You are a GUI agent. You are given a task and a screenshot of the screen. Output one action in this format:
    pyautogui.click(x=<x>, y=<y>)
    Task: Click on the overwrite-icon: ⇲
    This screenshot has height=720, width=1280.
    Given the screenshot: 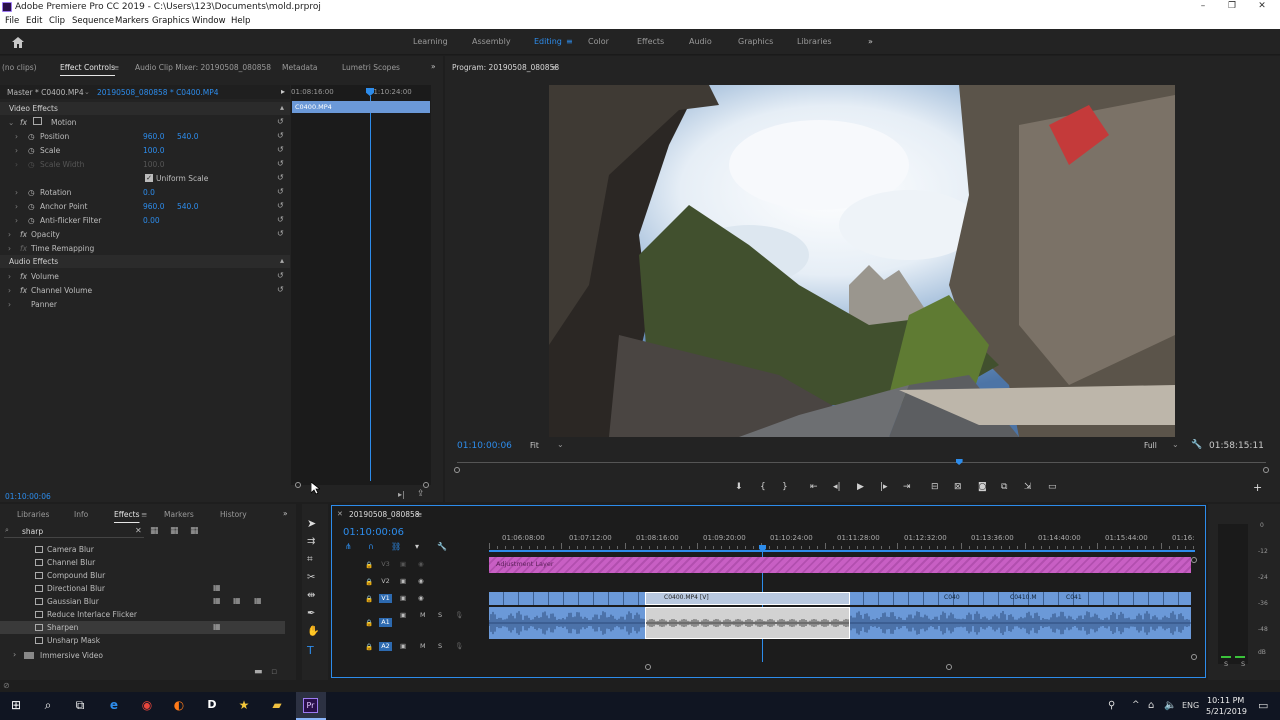 What is the action you would take?
    pyautogui.click(x=1028, y=487)
    